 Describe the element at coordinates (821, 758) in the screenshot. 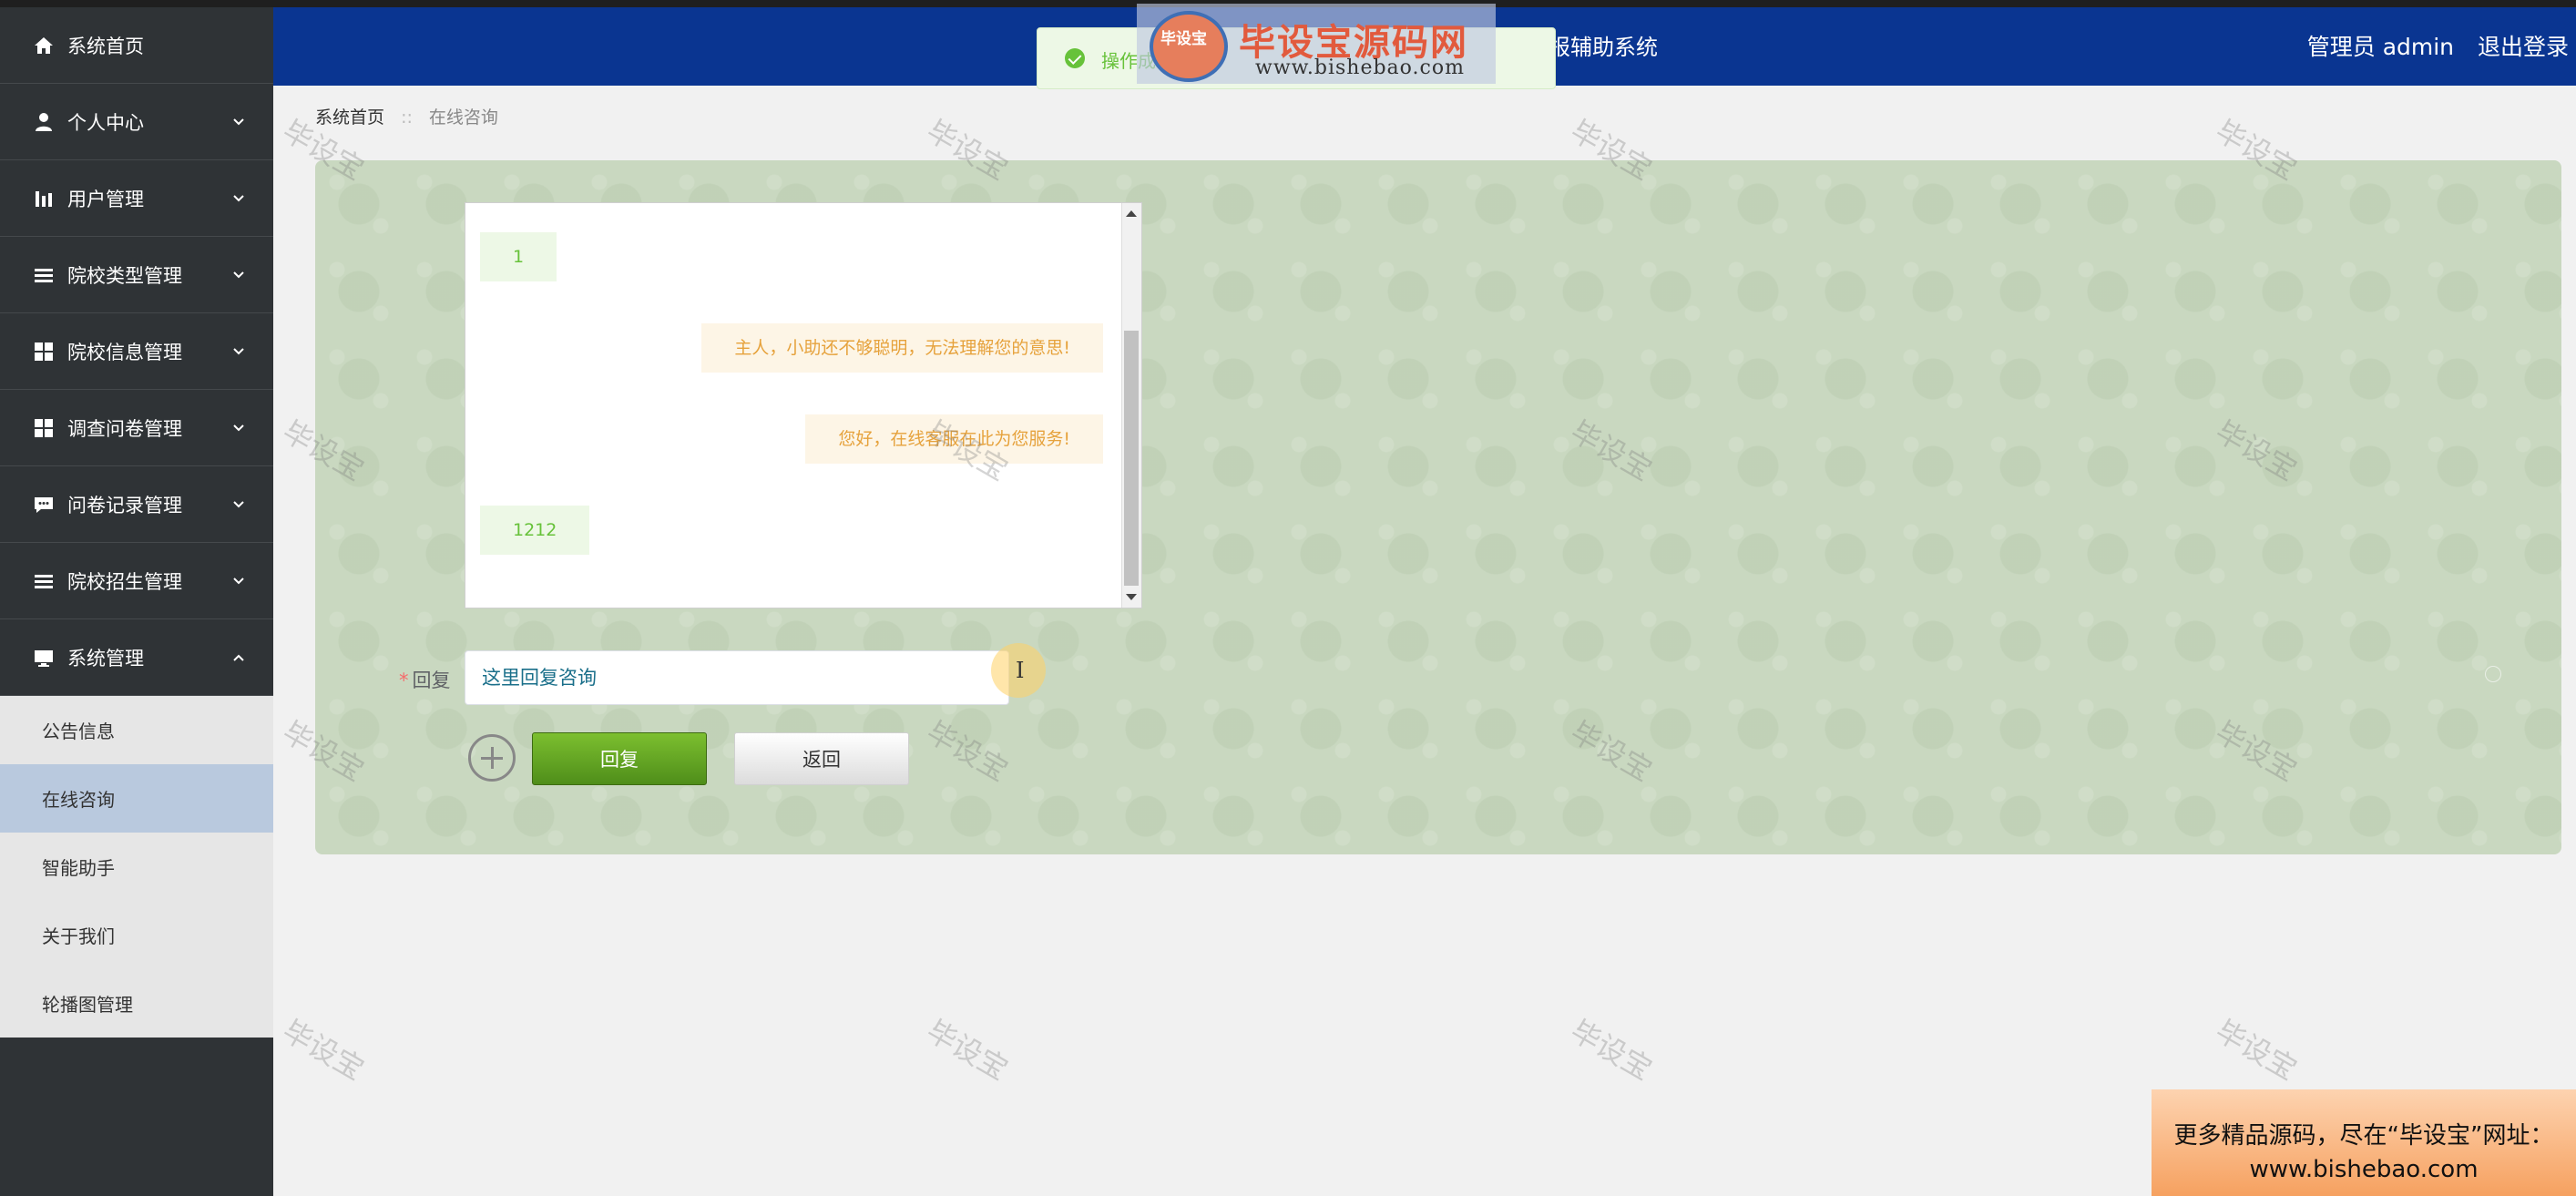

I see `back-button: 返回` at that location.